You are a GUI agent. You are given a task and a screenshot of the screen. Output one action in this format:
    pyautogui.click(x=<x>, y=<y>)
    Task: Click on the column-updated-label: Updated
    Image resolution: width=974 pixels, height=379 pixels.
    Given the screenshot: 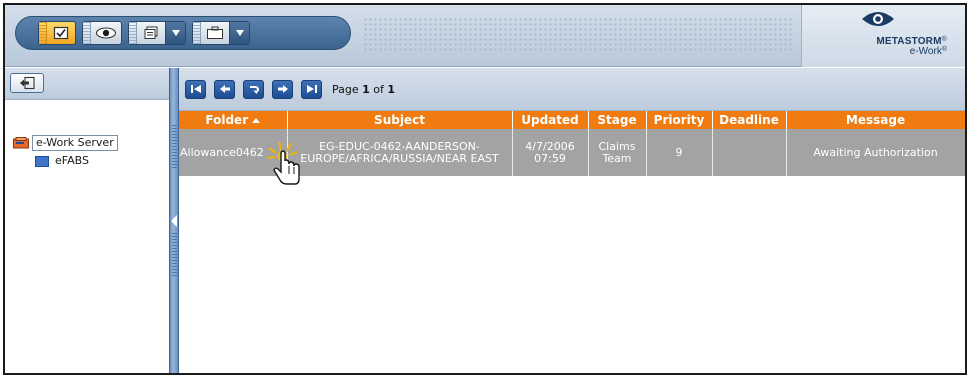 What is the action you would take?
    pyautogui.click(x=550, y=120)
    